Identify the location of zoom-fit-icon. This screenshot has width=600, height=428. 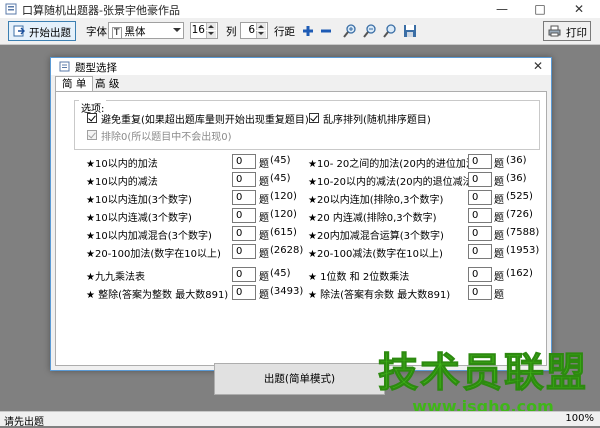
(390, 31).